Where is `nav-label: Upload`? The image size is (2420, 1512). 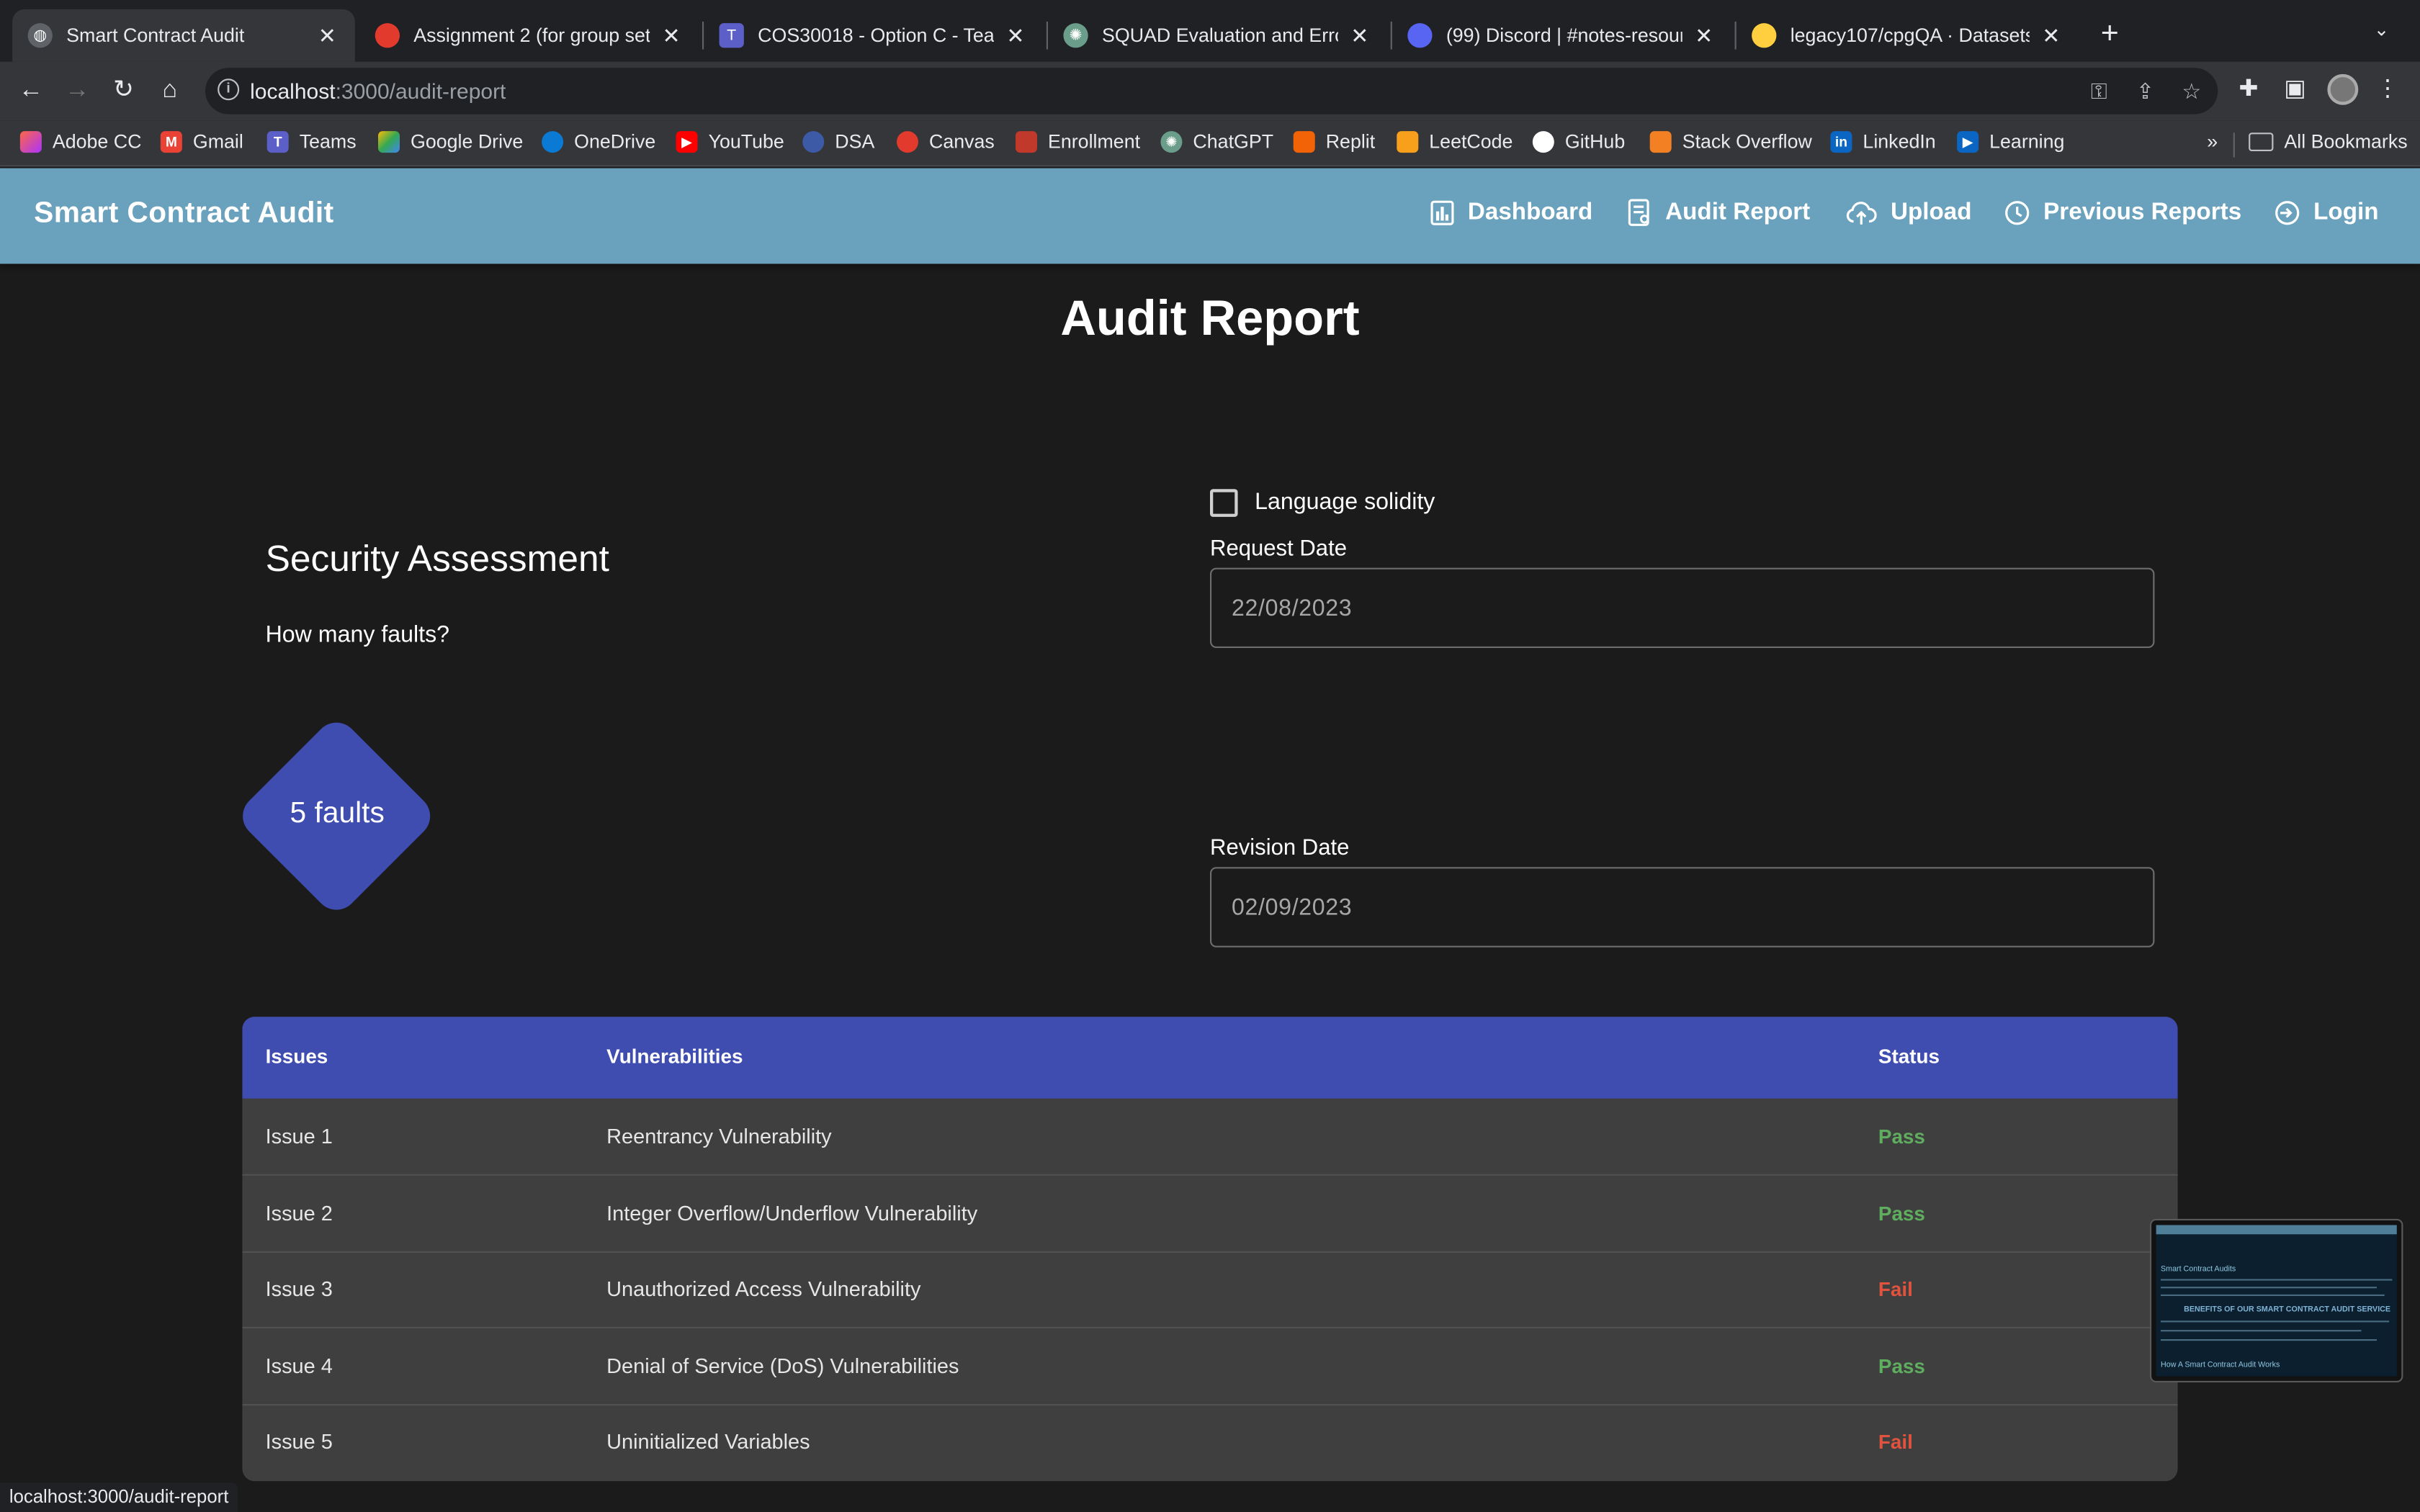
nav-label: Upload is located at coordinates (1932, 212).